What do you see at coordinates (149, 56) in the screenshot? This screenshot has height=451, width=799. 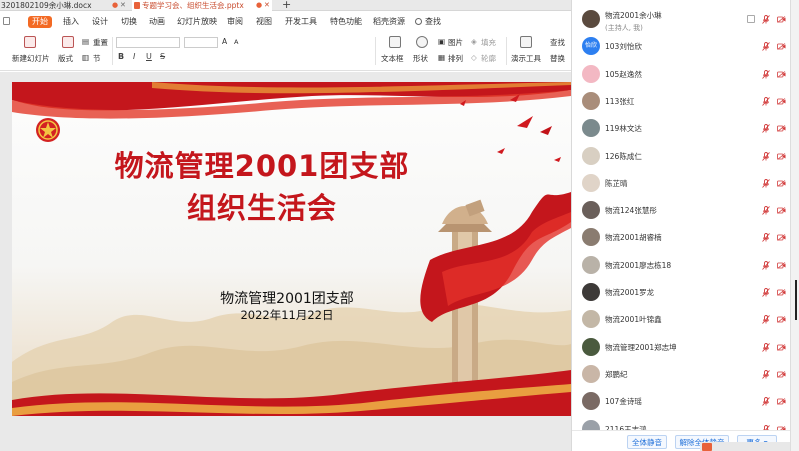 I see `underline-button: U` at bounding box center [149, 56].